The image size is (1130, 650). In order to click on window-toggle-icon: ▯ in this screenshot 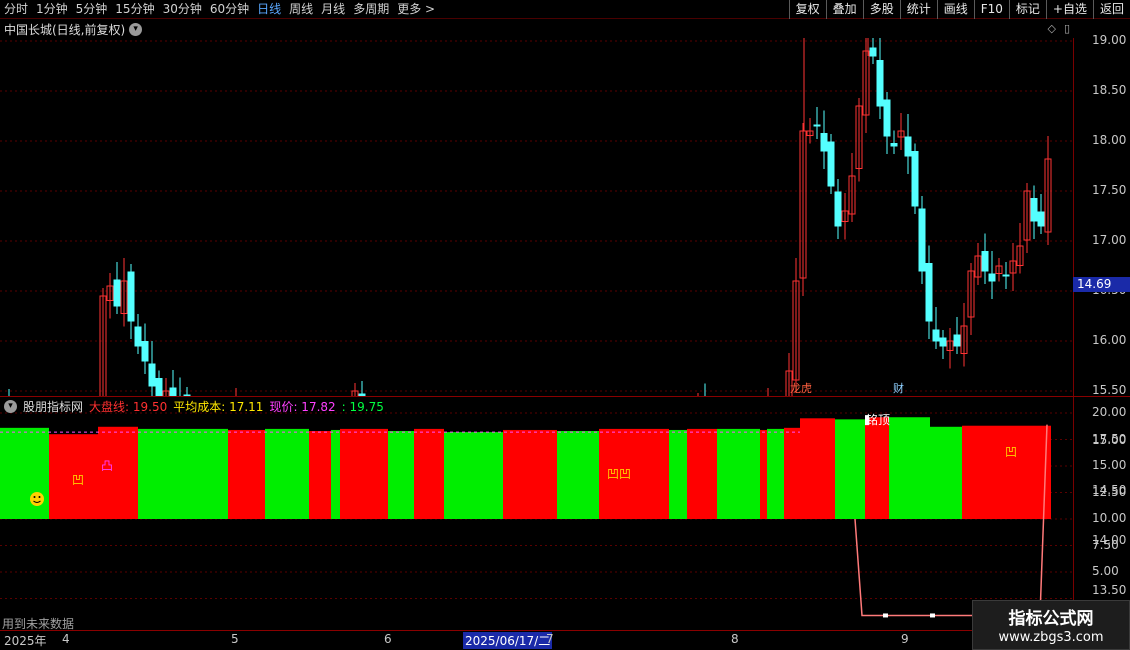, I will do `click(1067, 28)`.